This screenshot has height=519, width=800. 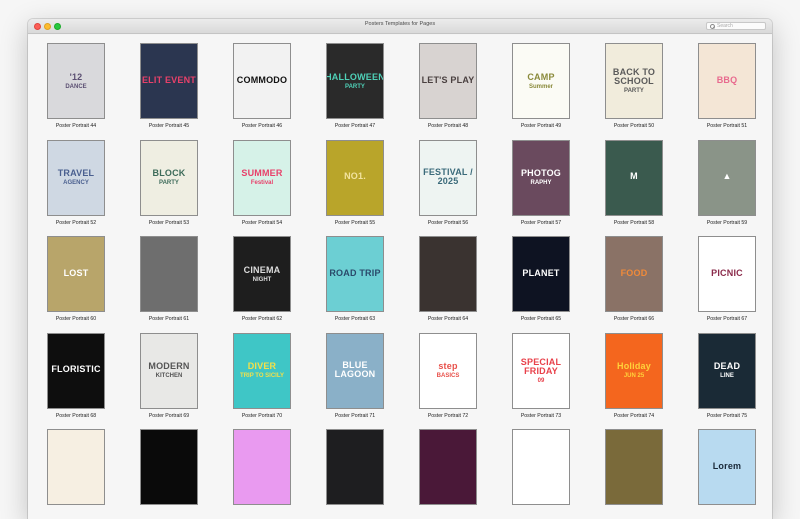 I want to click on template-item: ELIT EVENT Poster Portrait 45, so click(x=169, y=86).